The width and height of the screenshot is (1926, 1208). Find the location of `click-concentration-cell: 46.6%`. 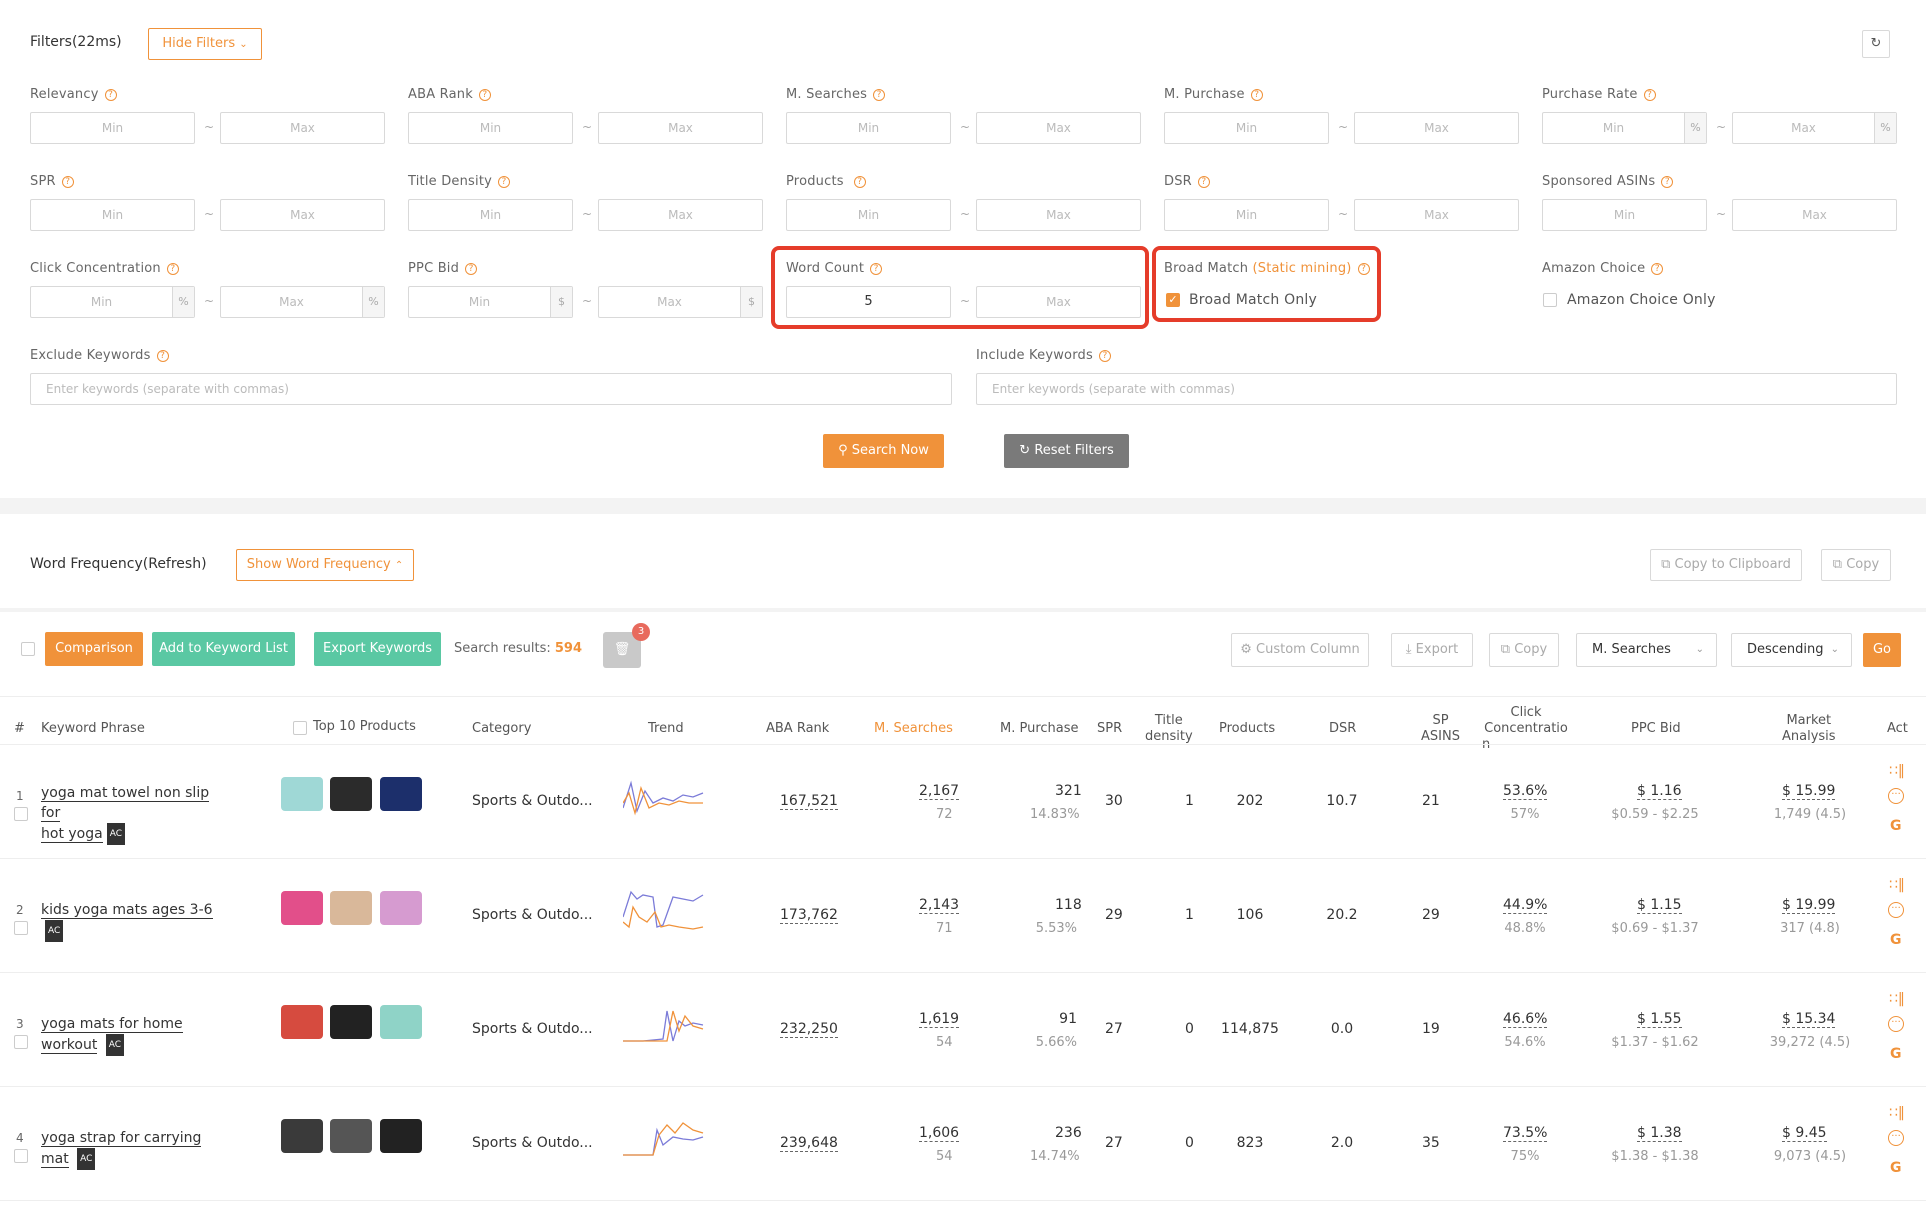

click-concentration-cell: 46.6% is located at coordinates (1525, 1019).